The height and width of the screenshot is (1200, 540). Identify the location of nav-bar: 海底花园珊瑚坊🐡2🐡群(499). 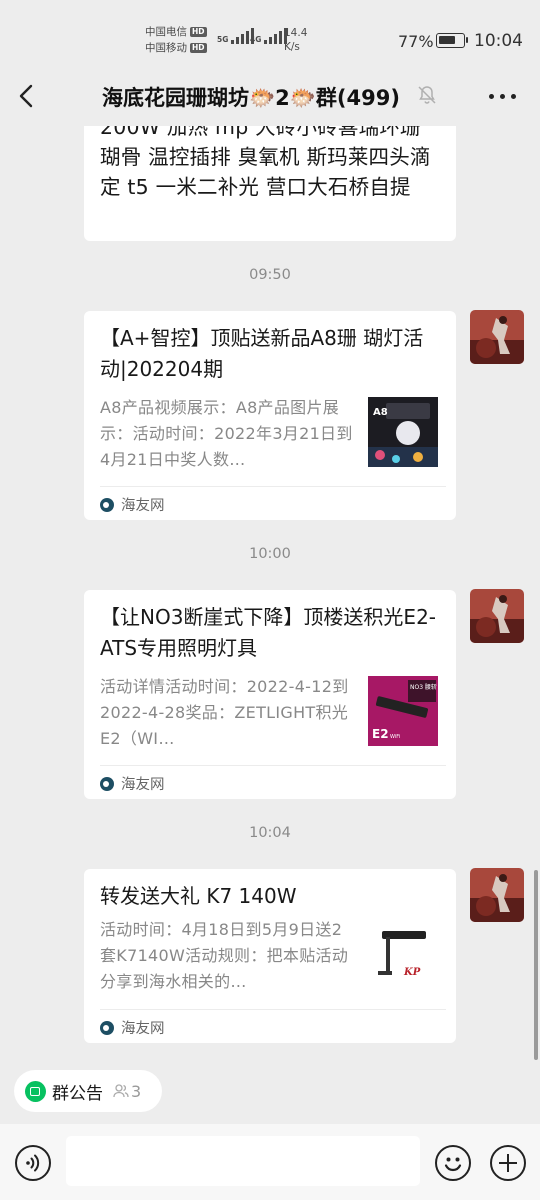
(270, 97).